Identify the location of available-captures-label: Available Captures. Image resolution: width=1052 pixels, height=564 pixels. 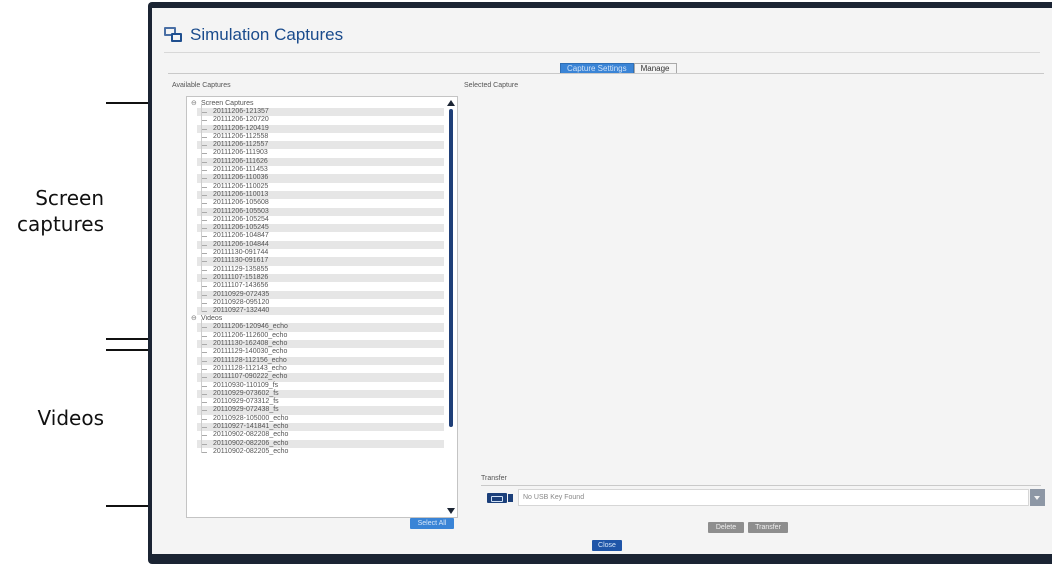
(201, 85).